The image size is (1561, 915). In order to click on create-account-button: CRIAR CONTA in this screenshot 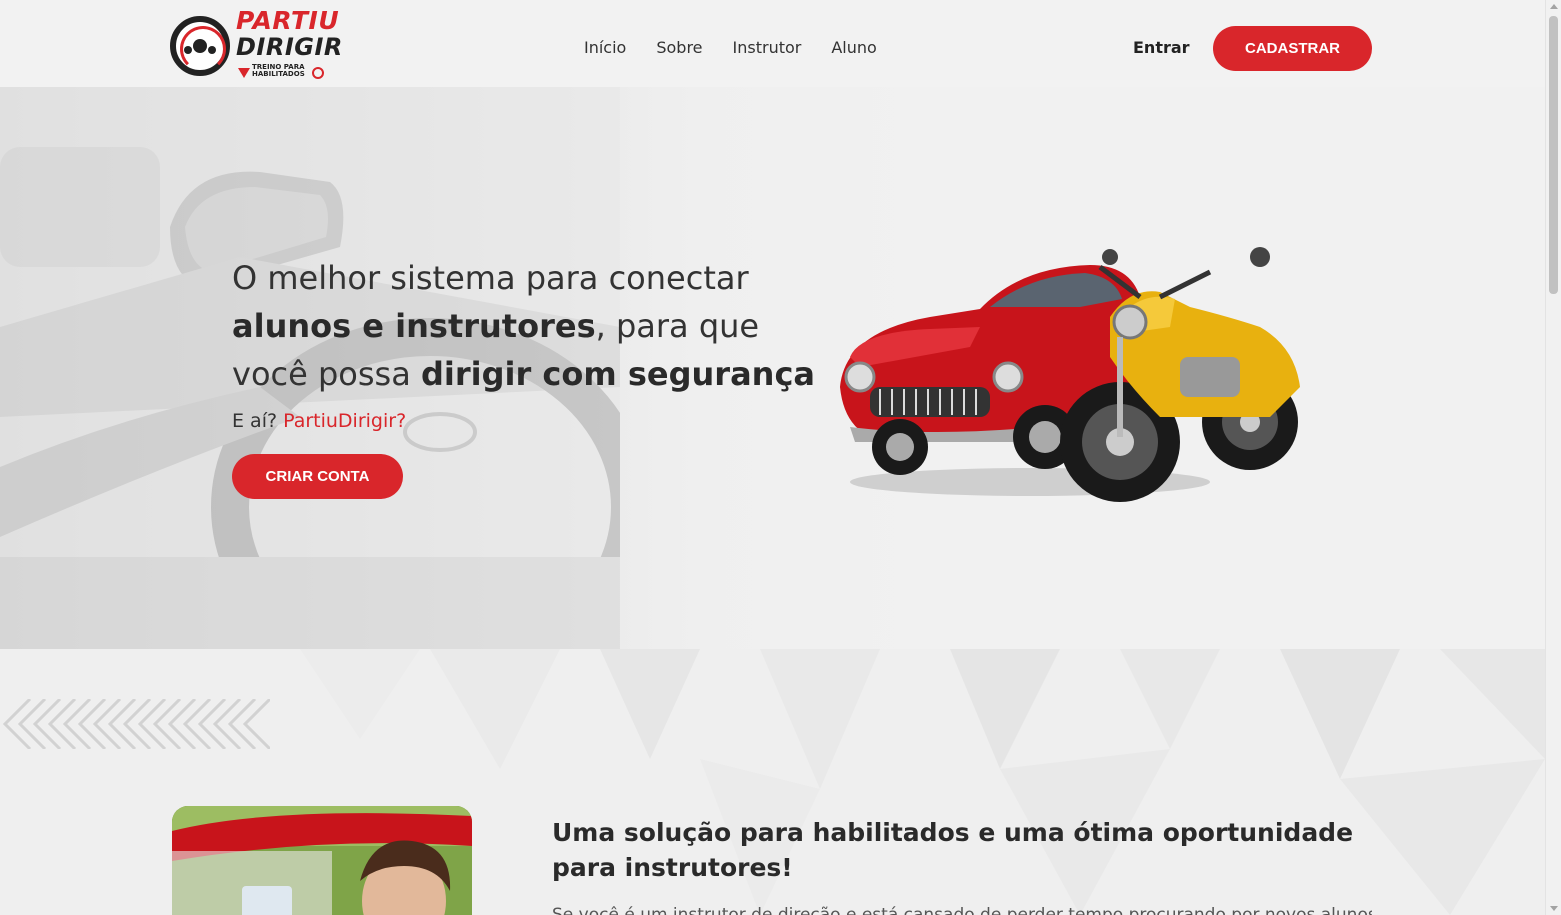, I will do `click(317, 476)`.